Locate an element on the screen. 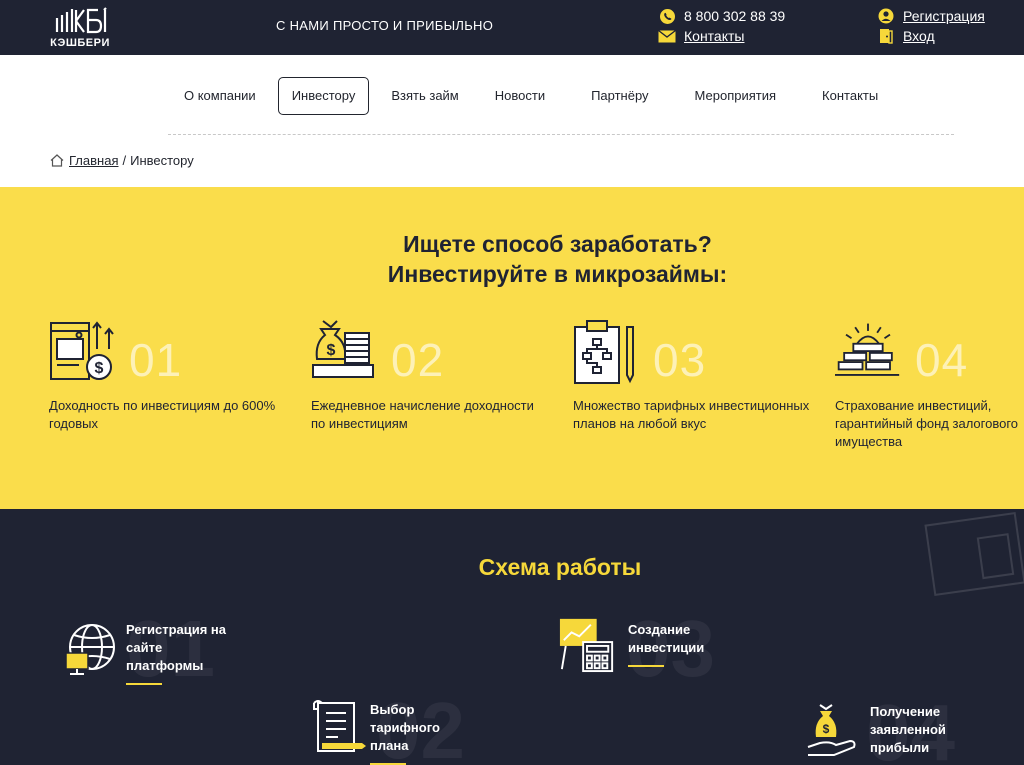  feature-number: 01 is located at coordinates (156, 360).